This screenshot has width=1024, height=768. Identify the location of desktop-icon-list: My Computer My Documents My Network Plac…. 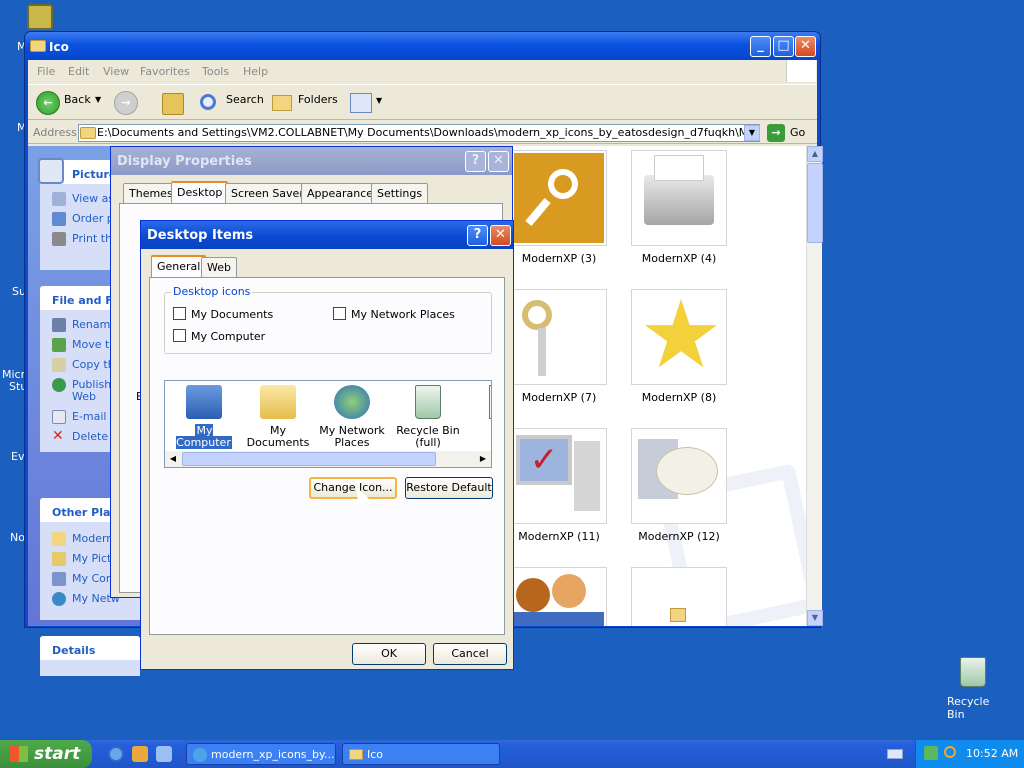
(328, 424).